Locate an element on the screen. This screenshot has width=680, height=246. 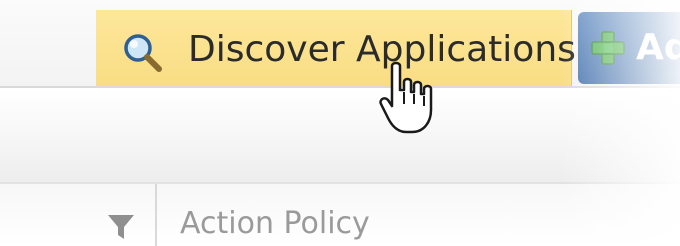
plus-icon is located at coordinates (608, 48).